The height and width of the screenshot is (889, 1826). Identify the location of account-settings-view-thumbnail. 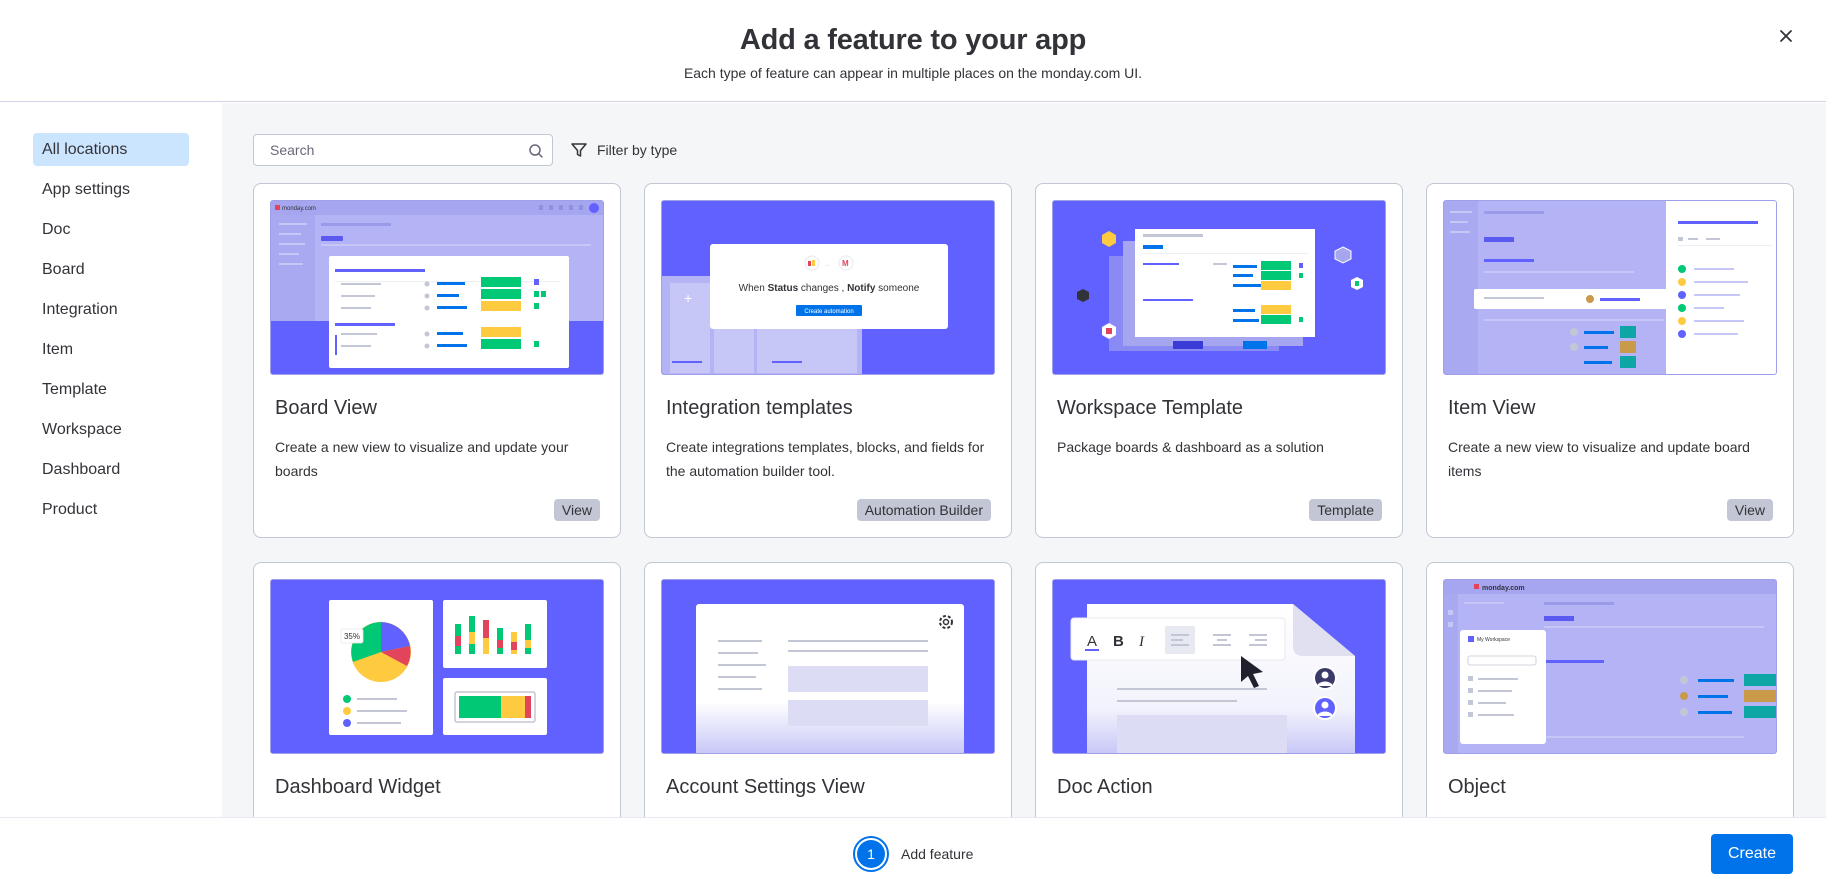
(828, 666).